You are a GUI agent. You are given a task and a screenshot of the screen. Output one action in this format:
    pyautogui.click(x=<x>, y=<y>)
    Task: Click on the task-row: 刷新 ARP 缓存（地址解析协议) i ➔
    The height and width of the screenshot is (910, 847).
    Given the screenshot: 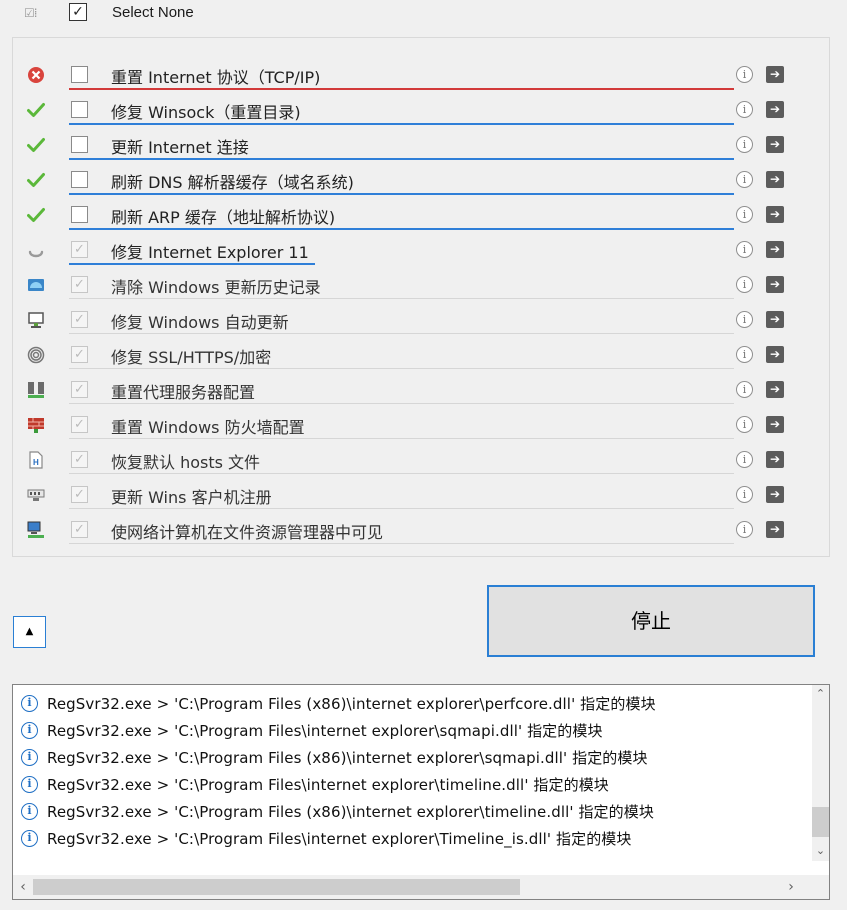 What is the action you would take?
    pyautogui.click(x=421, y=215)
    